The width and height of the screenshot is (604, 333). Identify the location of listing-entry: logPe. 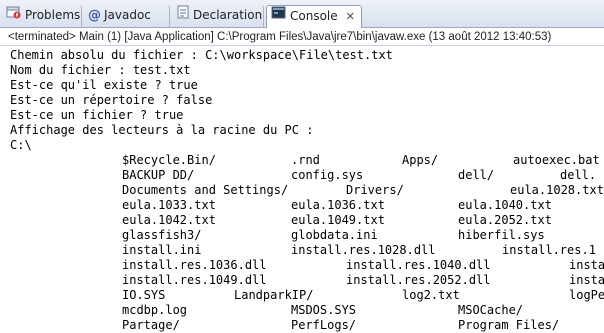
(586, 295).